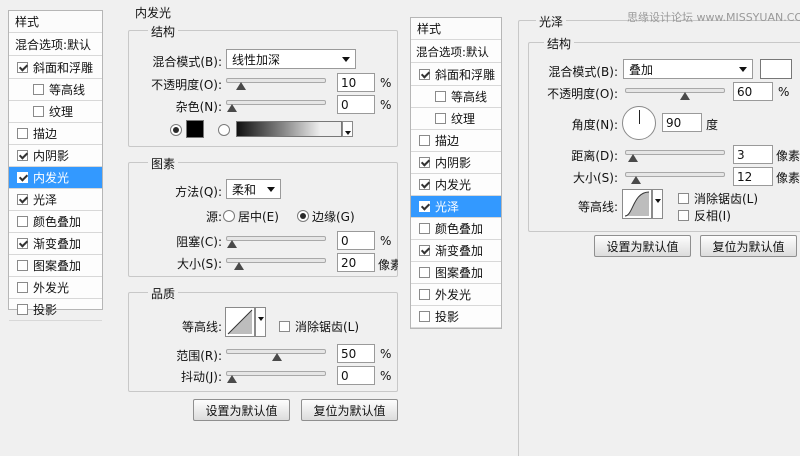 This screenshot has width=800, height=456. I want to click on reset-default-button: 复位为默认值, so click(349, 410).